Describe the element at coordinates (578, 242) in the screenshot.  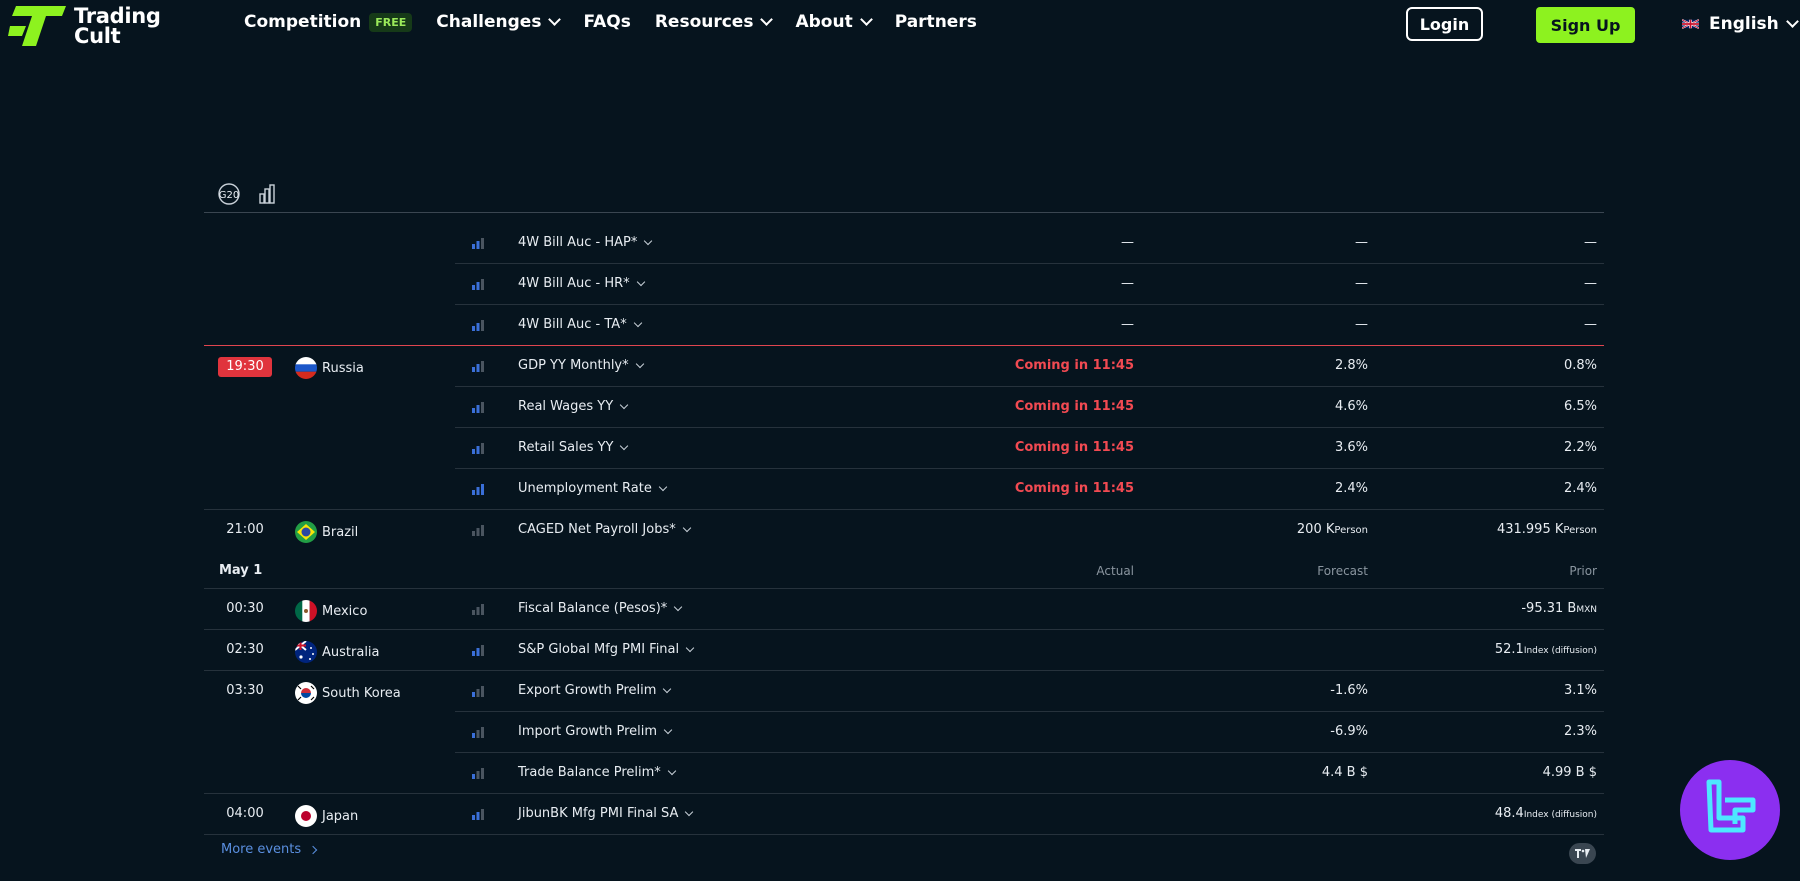
I see `event-label: 4W Bill Auc - HAP*` at that location.